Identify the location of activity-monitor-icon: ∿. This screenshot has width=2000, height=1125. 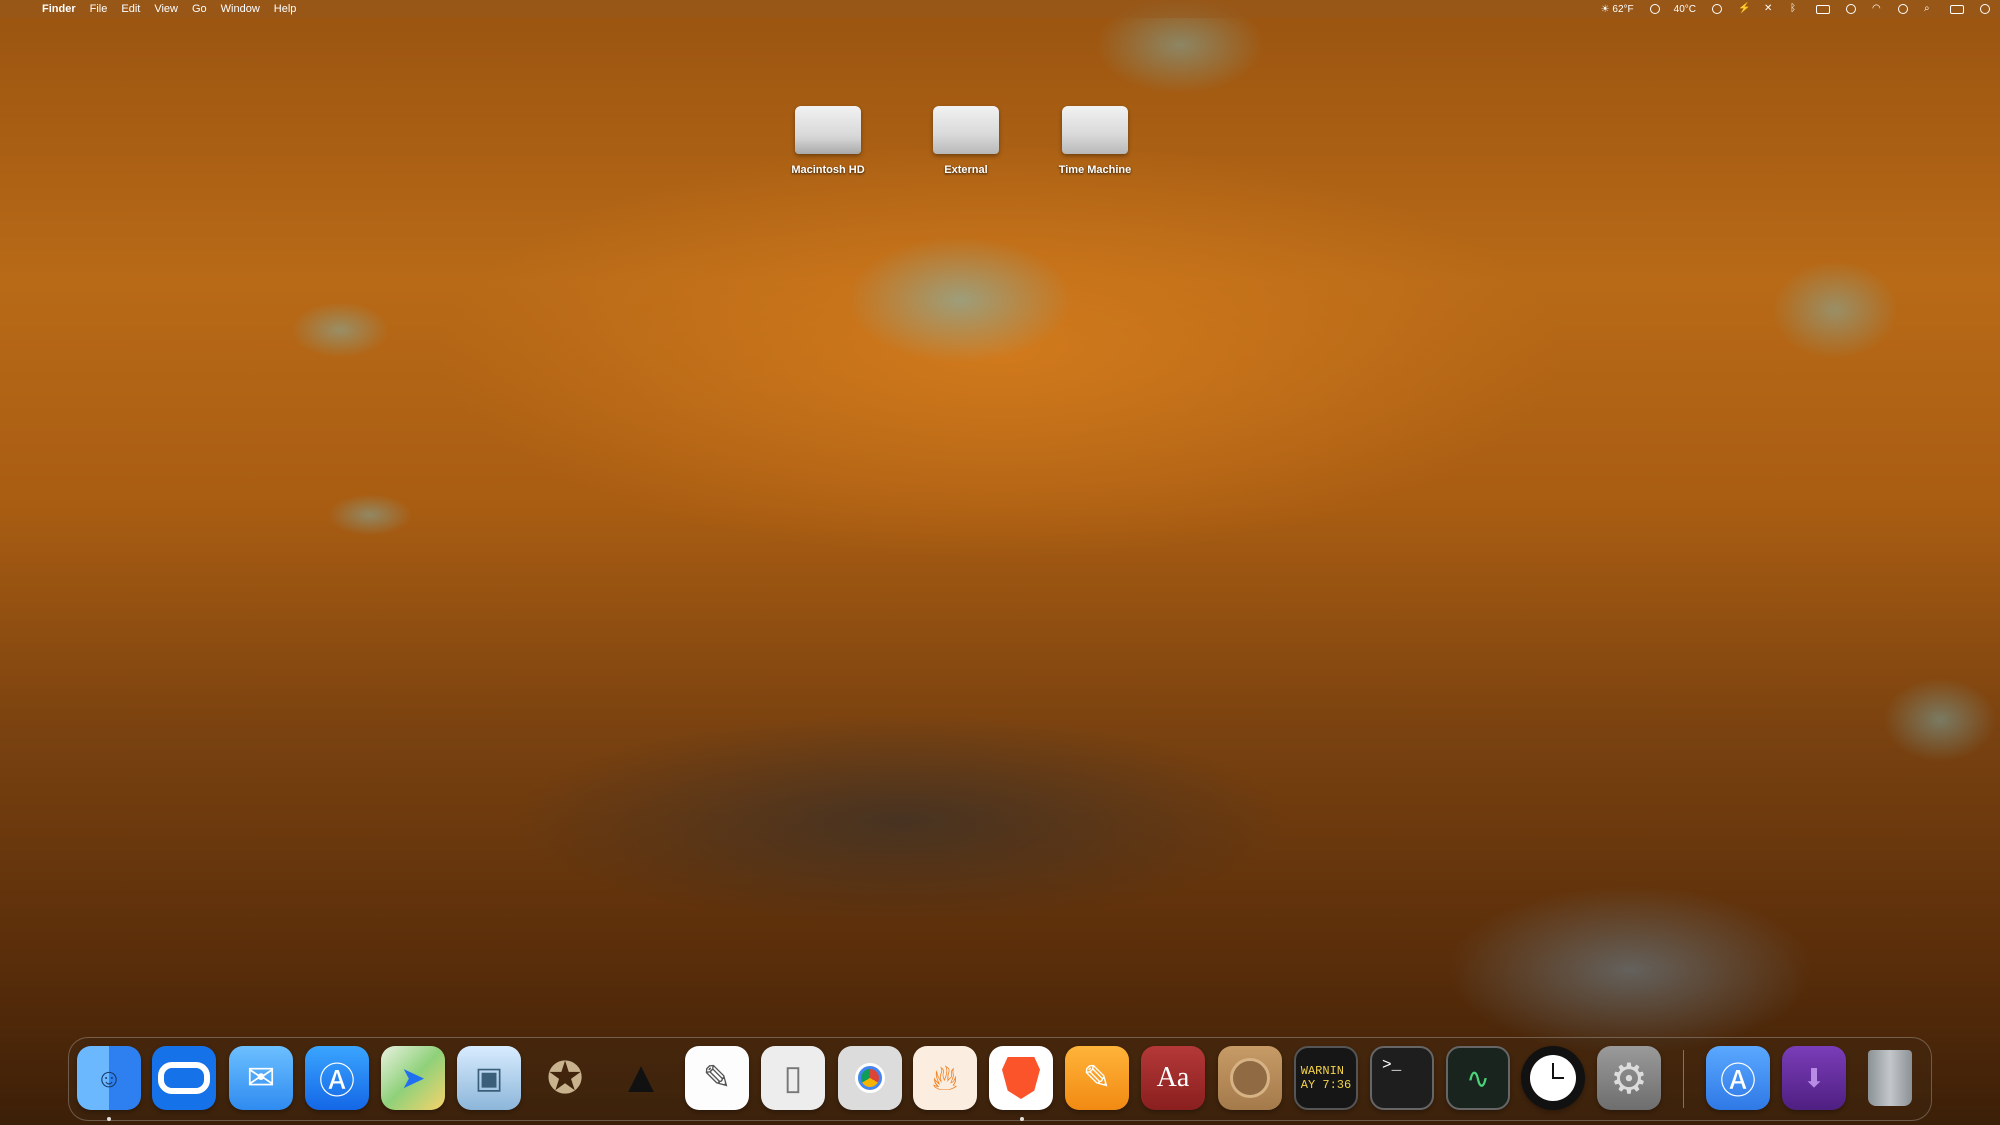
(1478, 1078).